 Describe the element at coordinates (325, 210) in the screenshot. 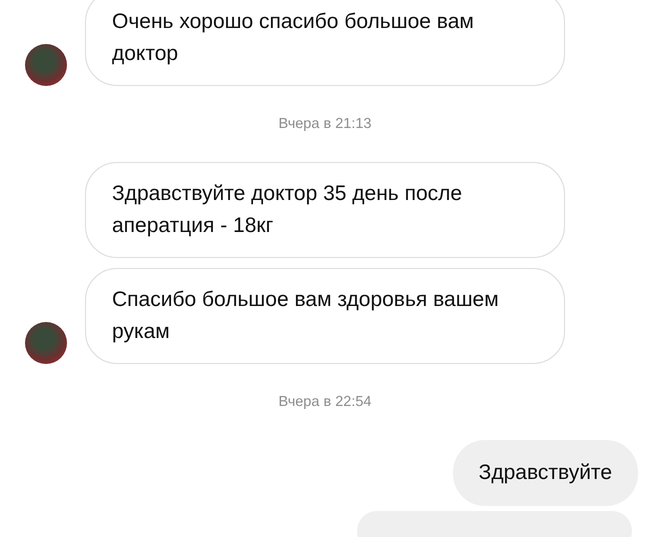

I see `message-bubble: Здравствуйте доктор 35 день после аператция - 18кг` at that location.